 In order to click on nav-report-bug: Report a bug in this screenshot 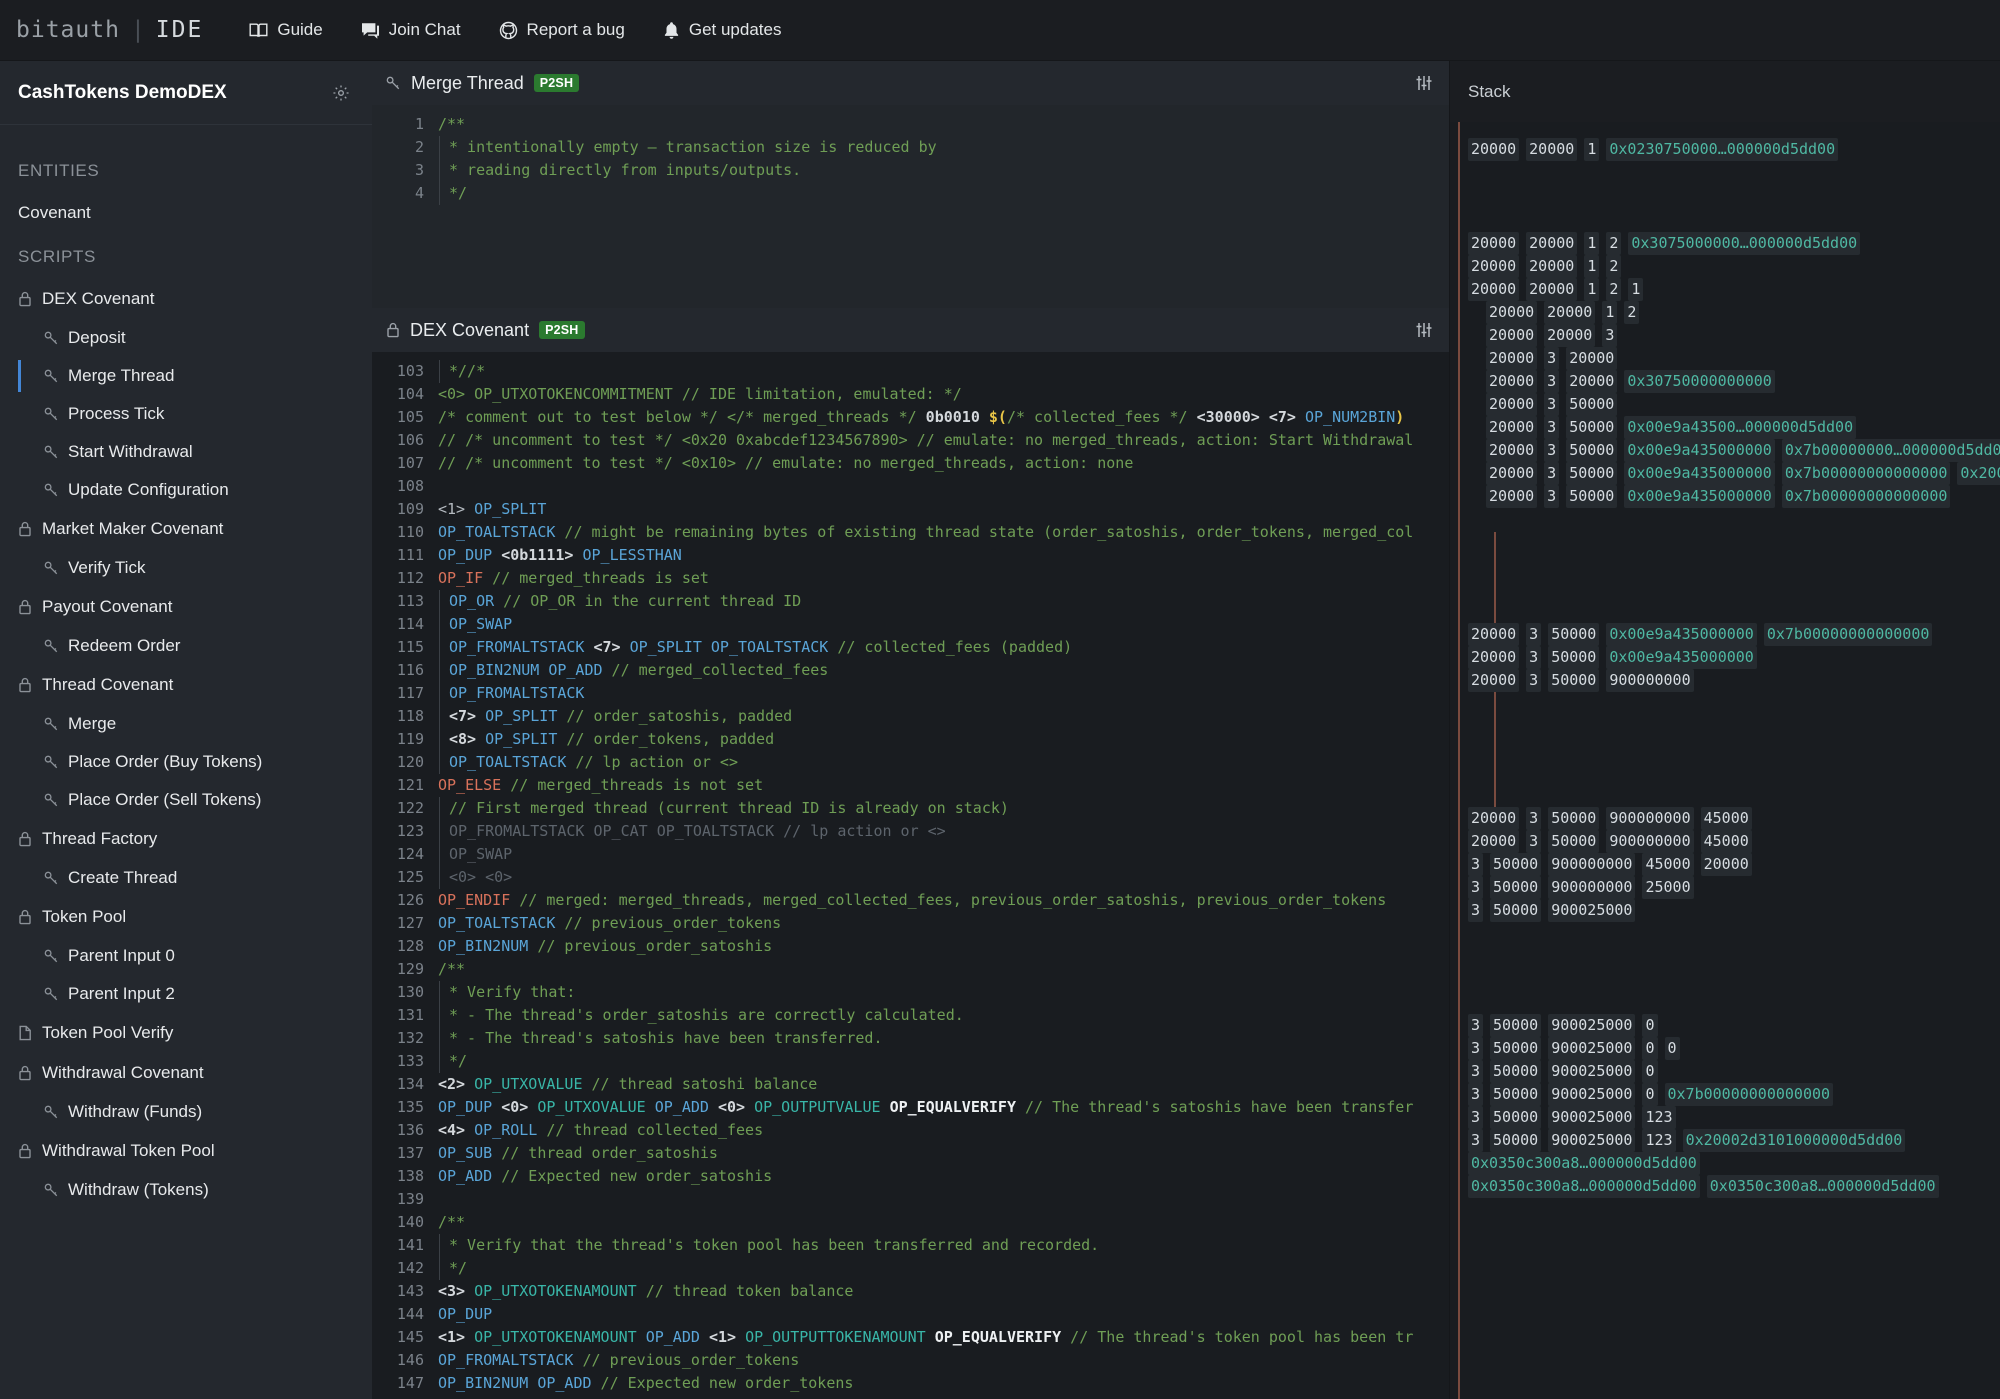, I will do `click(562, 30)`.